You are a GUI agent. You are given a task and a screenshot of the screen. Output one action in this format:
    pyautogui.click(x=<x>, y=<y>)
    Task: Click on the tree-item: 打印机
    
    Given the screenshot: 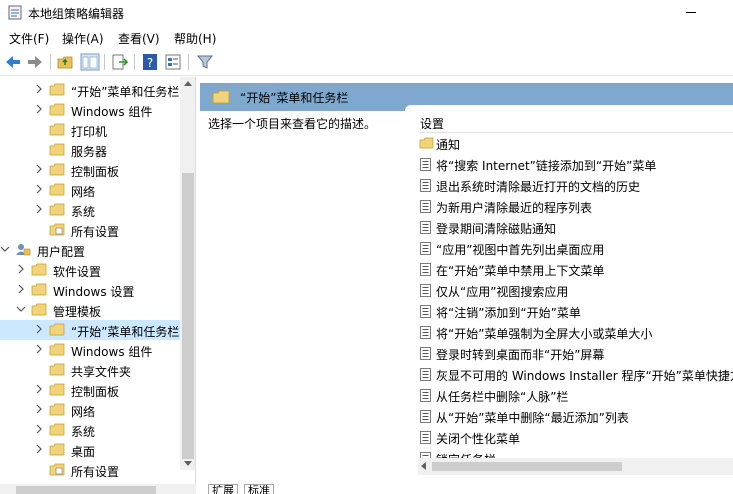 What is the action you would take?
    pyautogui.click(x=90, y=130)
    